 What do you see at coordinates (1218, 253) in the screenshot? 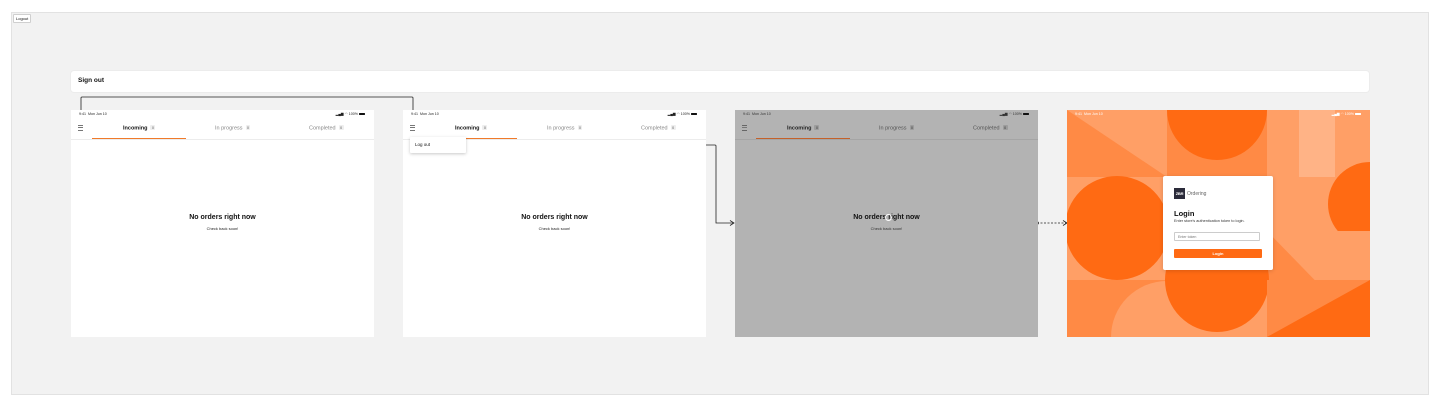
I see `login-button: Login` at bounding box center [1218, 253].